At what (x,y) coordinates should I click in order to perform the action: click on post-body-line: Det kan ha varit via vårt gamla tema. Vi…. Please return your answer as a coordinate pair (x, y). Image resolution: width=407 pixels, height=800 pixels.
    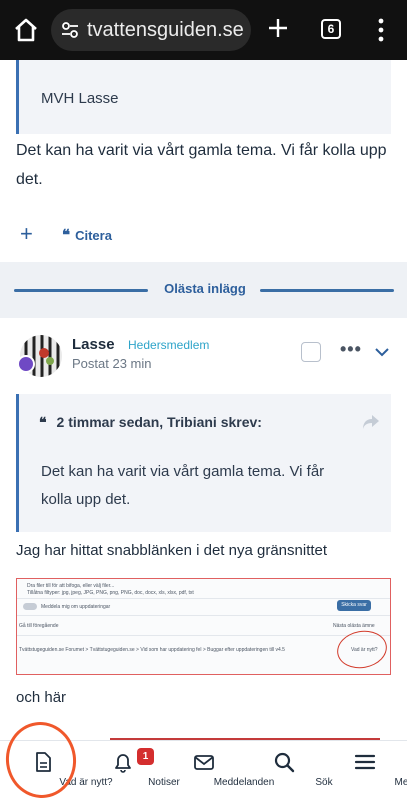
    Looking at the image, I should click on (201, 150).